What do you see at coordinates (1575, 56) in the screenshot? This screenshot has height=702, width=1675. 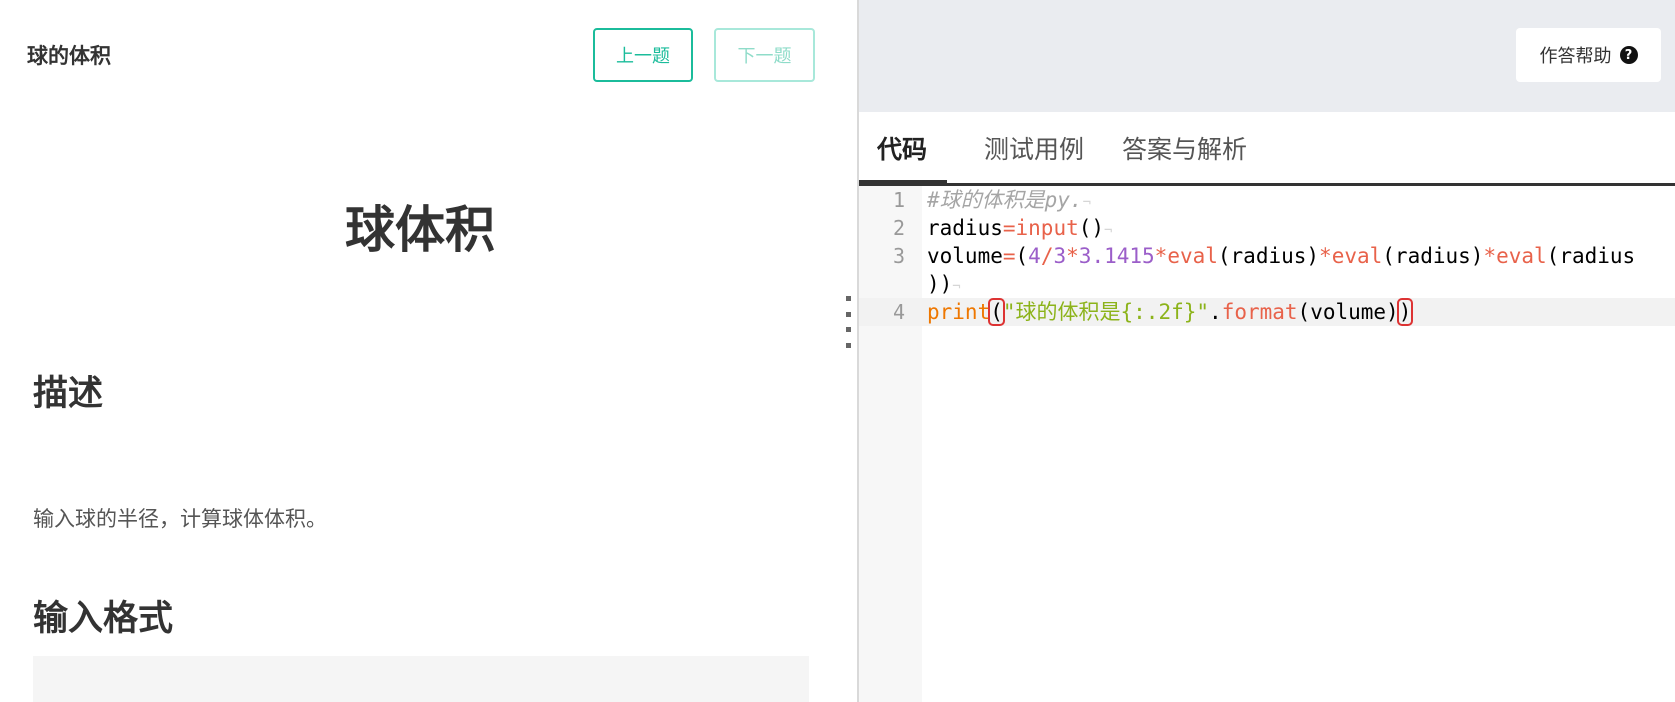 I see `answer-help-label: 作答帮助` at bounding box center [1575, 56].